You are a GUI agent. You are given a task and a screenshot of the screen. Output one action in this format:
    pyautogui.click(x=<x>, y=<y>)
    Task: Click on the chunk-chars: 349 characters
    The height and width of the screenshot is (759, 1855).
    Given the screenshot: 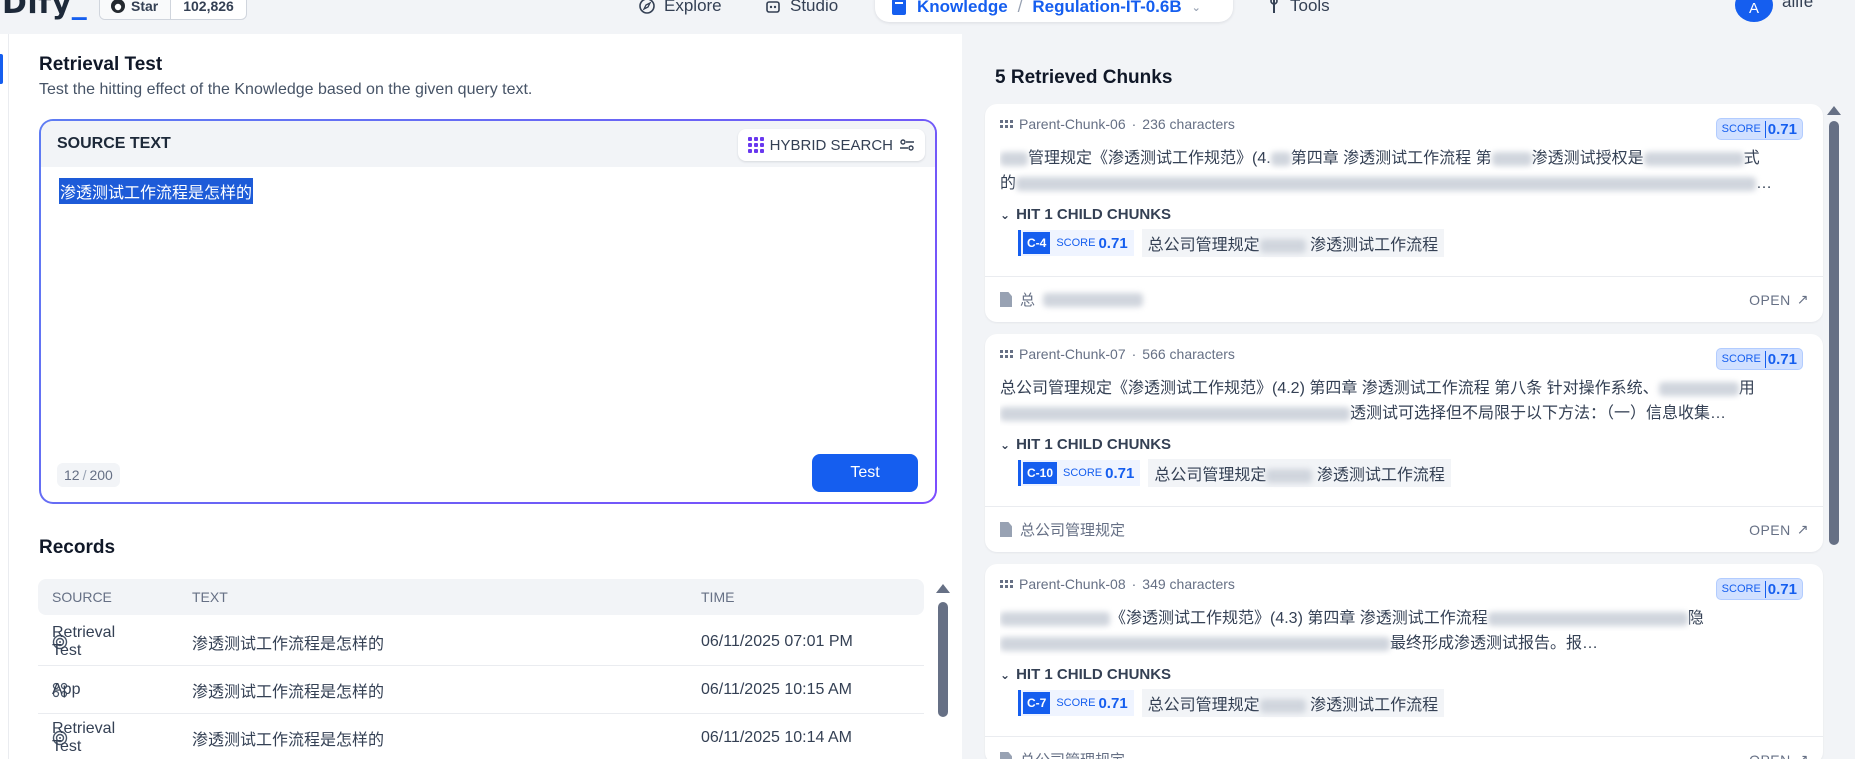 What is the action you would take?
    pyautogui.click(x=1188, y=584)
    